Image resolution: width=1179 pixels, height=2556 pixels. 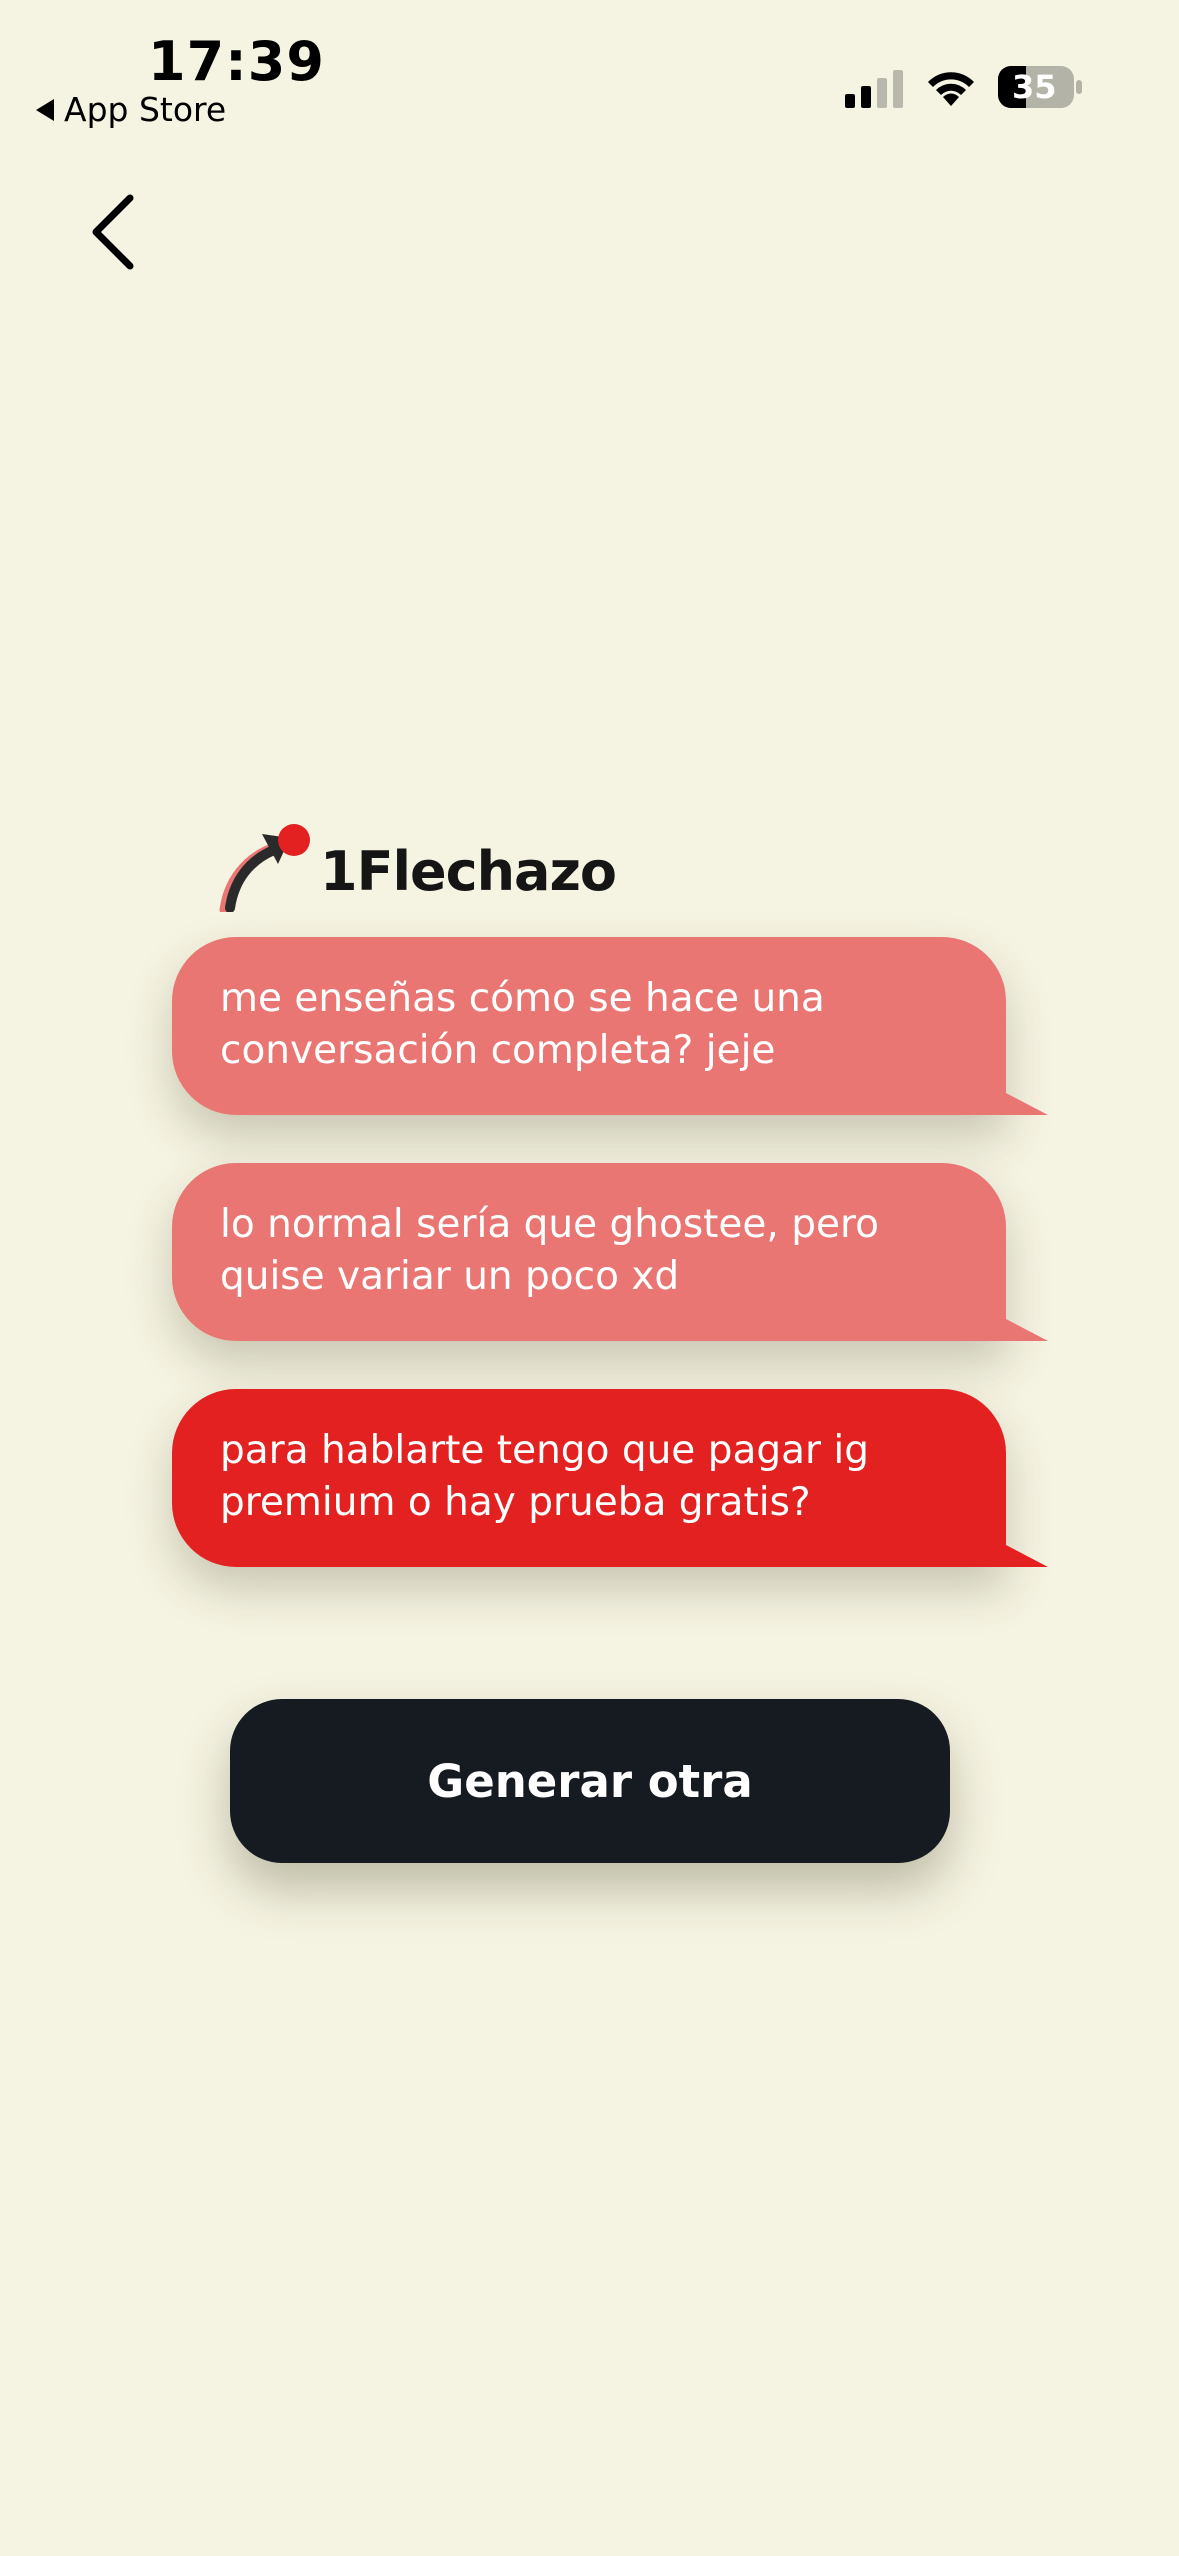 I want to click on battery-icon: 35, so click(x=1040, y=87).